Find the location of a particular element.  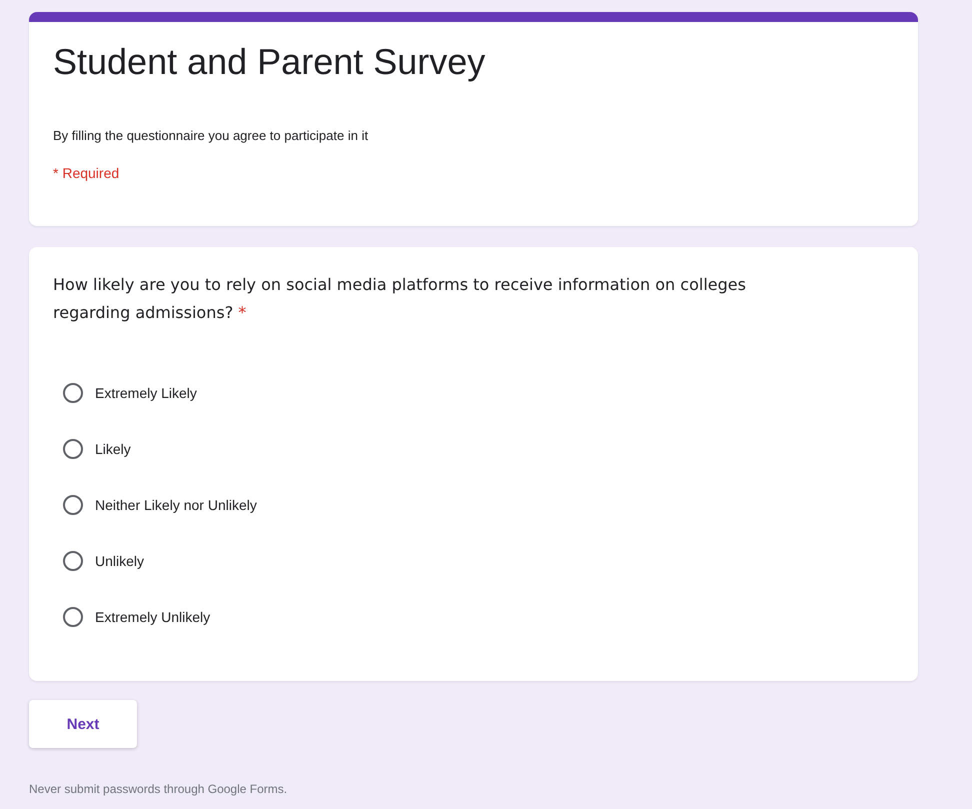

radio-option: Unlikely is located at coordinates (102, 561).